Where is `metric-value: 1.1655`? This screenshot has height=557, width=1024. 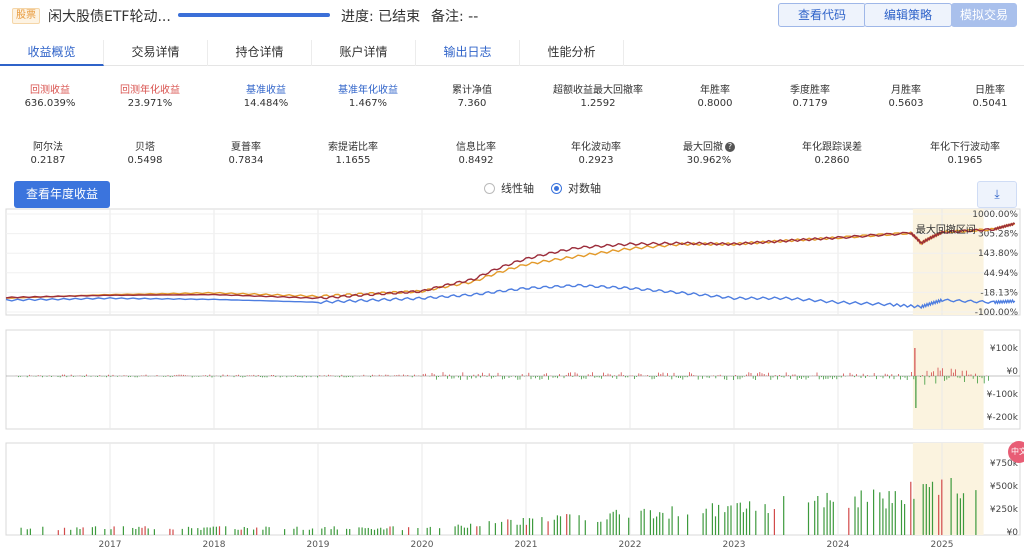 metric-value: 1.1655 is located at coordinates (353, 160).